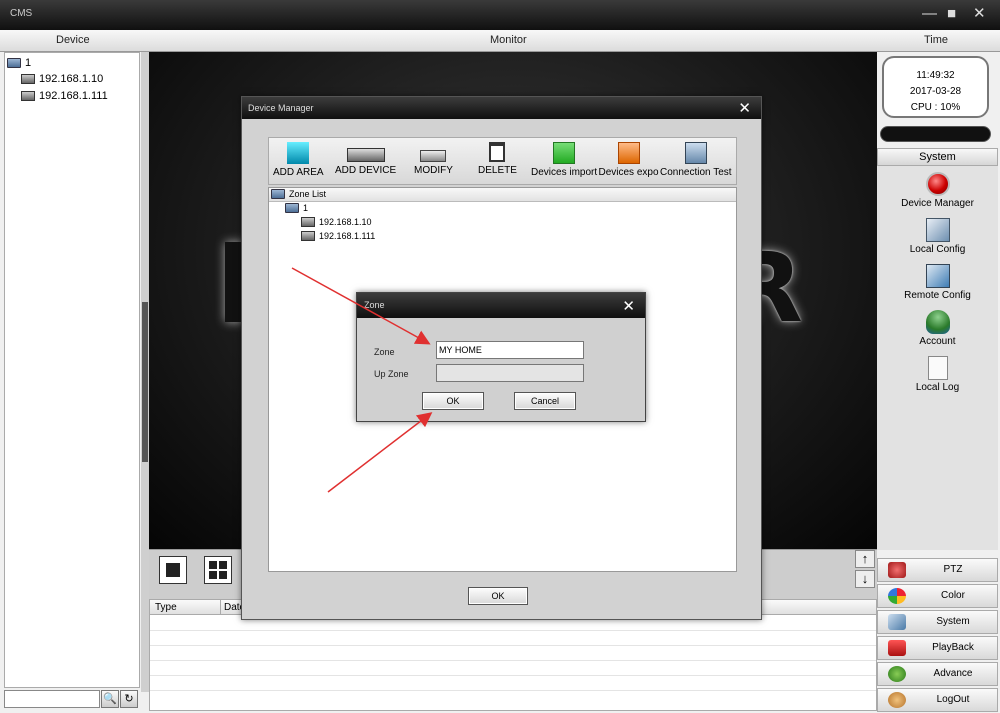 The height and width of the screenshot is (713, 1000). Describe the element at coordinates (935, 107) in the screenshot. I see `cpu-usage: CPU : 10%` at that location.